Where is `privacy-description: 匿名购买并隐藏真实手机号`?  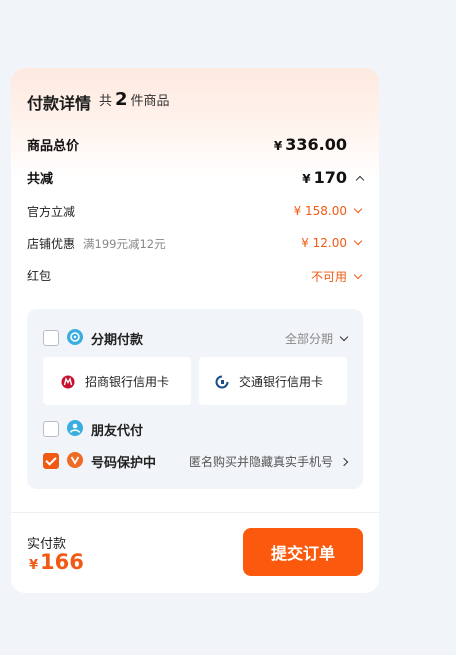
privacy-description: 匿名购买并隐藏真实手机号 is located at coordinates (260, 462).